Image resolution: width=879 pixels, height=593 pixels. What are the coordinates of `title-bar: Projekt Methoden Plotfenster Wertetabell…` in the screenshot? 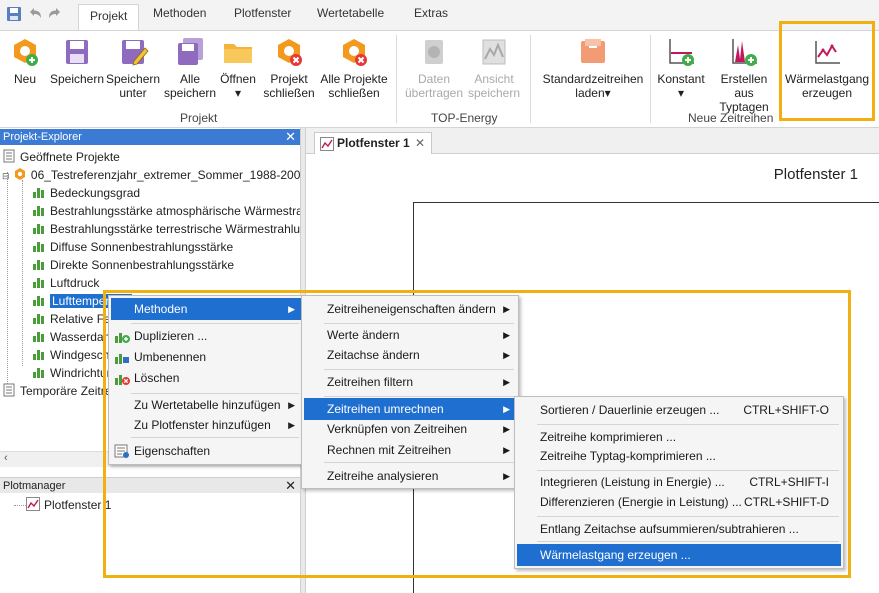 It's located at (439, 15).